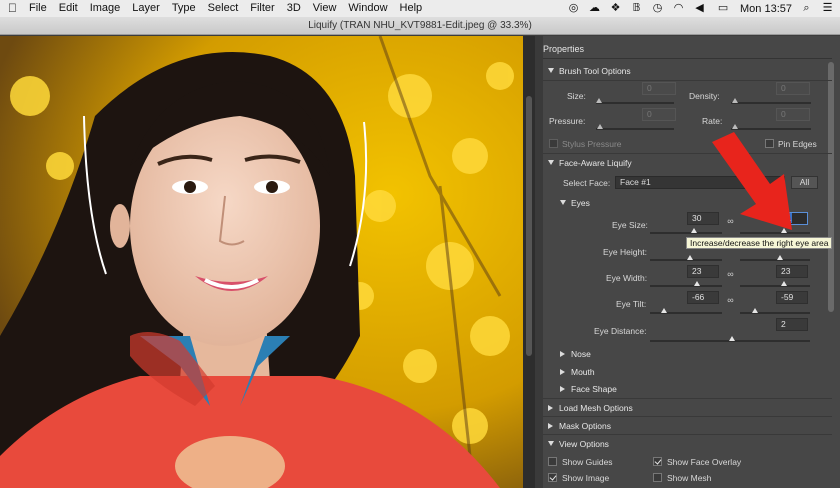 The width and height of the screenshot is (840, 488). Describe the element at coordinates (575, 354) in the screenshot. I see `nose-header: Nose` at that location.